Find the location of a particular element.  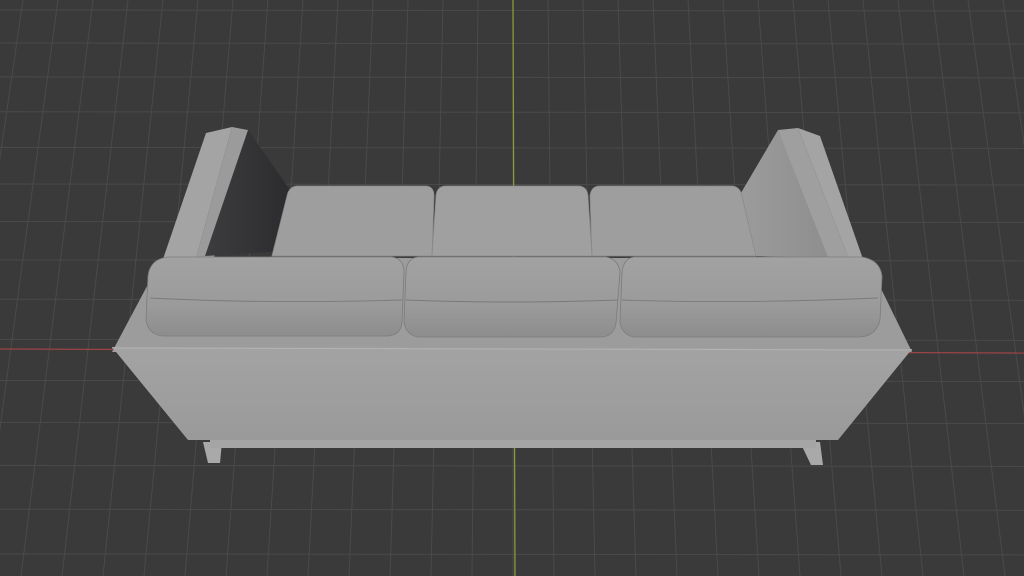

seat-cushion-middle is located at coordinates (512, 297).